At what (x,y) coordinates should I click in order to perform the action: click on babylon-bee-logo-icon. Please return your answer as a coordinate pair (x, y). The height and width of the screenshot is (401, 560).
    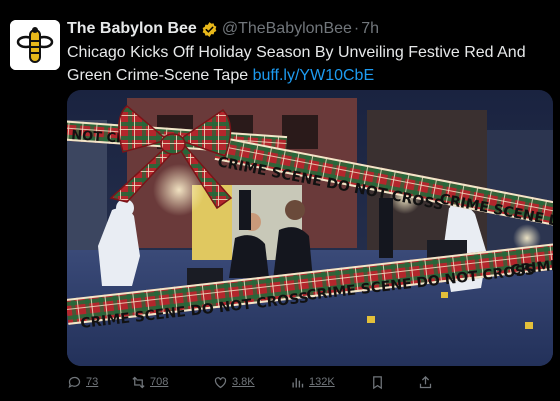
    Looking at the image, I should click on (35, 45).